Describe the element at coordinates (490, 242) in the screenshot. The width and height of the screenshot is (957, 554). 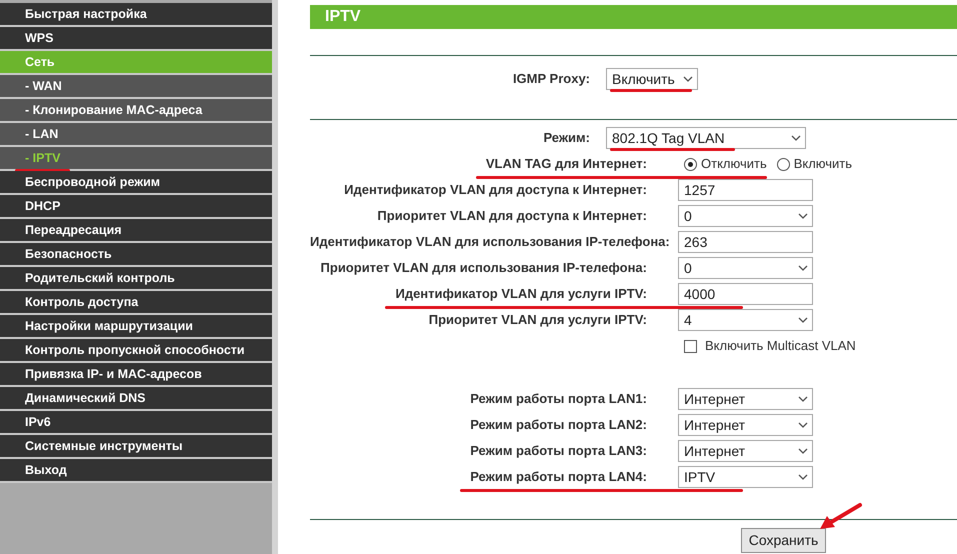
I see `field-label: Идентификатор VLAN для использования IP-телефона:` at that location.